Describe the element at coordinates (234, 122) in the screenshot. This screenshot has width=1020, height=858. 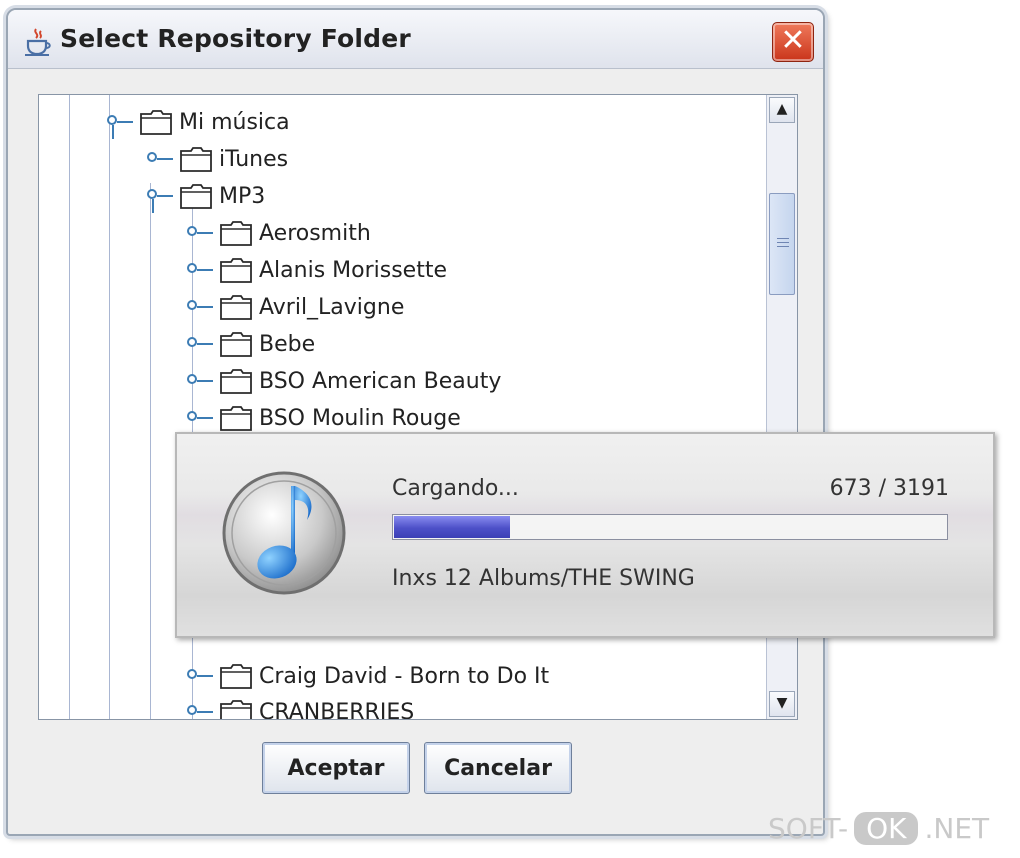
I see `tree-item-label: Mi música` at that location.